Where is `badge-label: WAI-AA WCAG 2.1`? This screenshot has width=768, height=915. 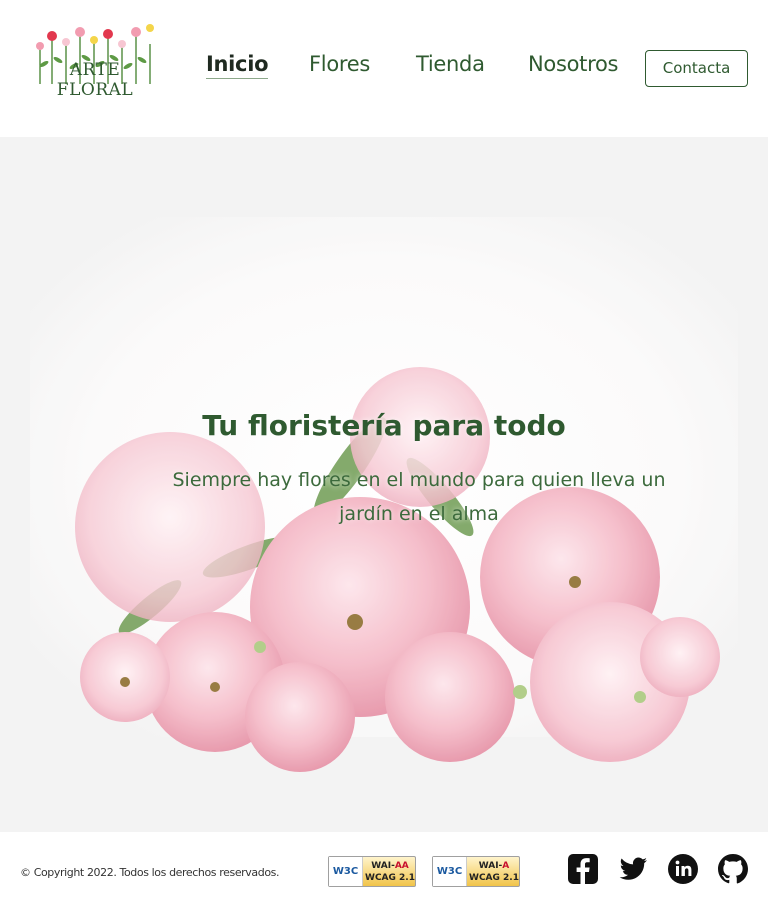 badge-label: WAI-AA WCAG 2.1 is located at coordinates (390, 872).